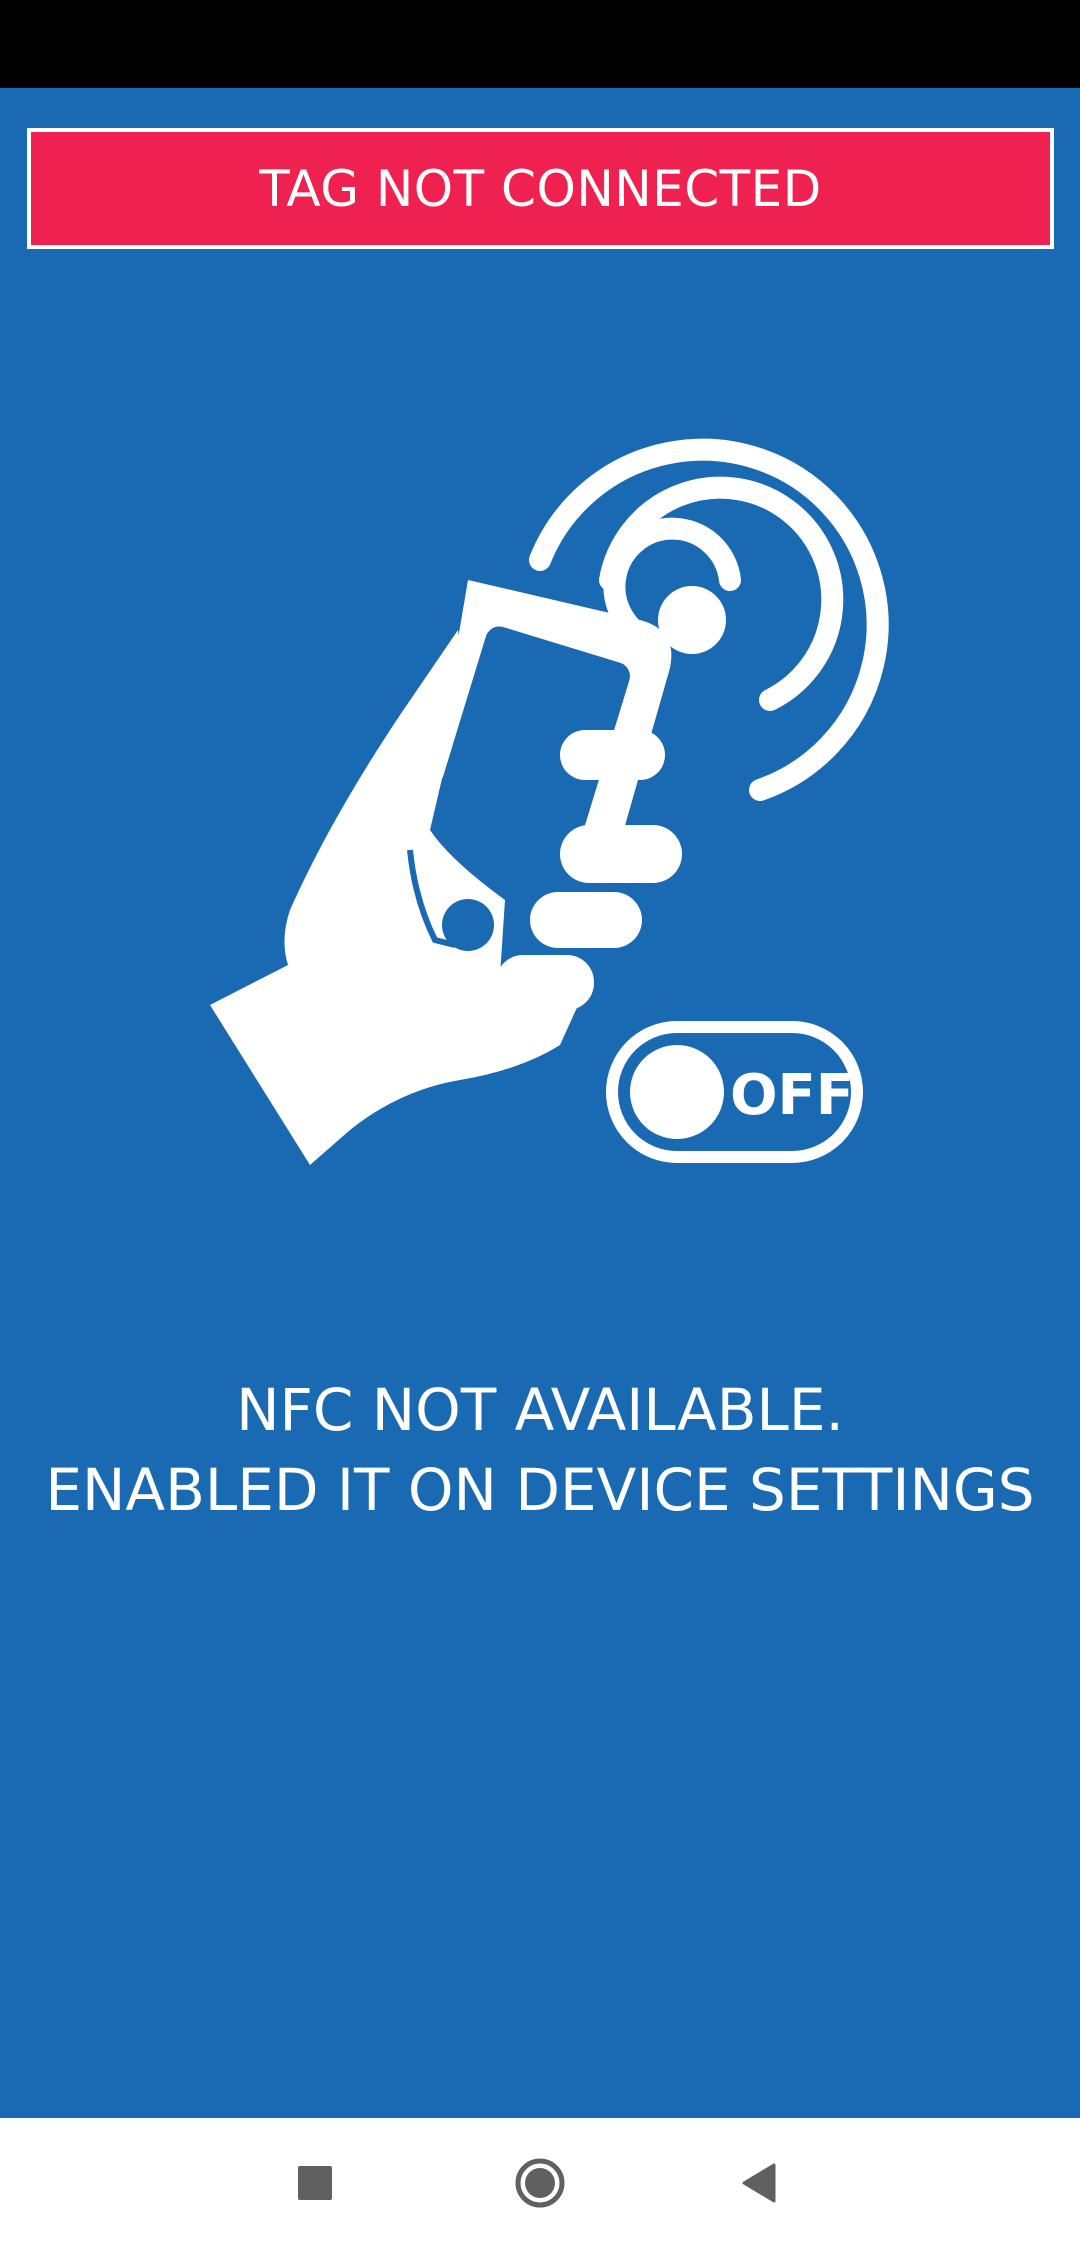  I want to click on home-button, so click(540, 2183).